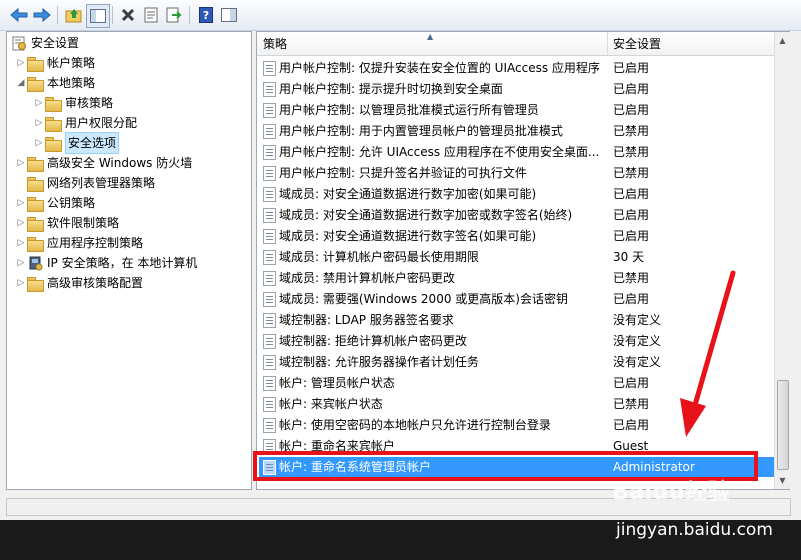 This screenshot has height=560, width=801. I want to click on table-row: 域成员: 需要强(Windows 2000 或更高版本)会话密钥 已启用, so click(516, 299).